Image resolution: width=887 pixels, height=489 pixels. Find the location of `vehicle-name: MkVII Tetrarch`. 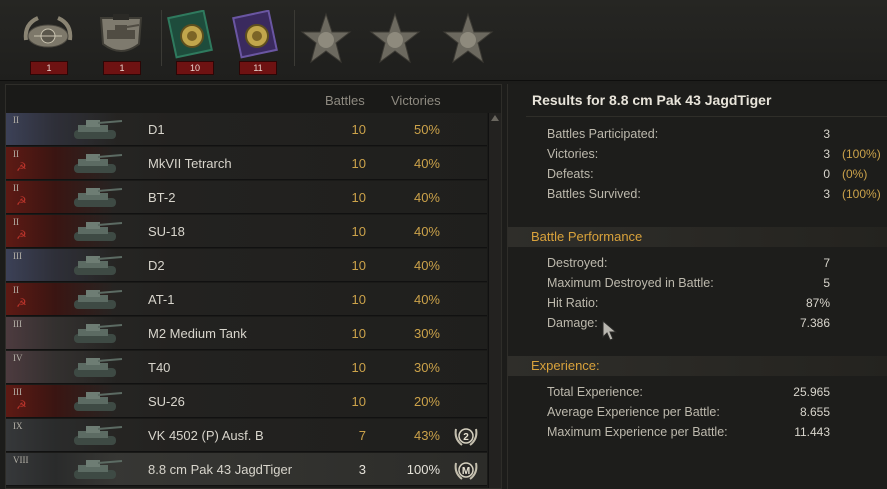

vehicle-name: MkVII Tetrarch is located at coordinates (190, 163).